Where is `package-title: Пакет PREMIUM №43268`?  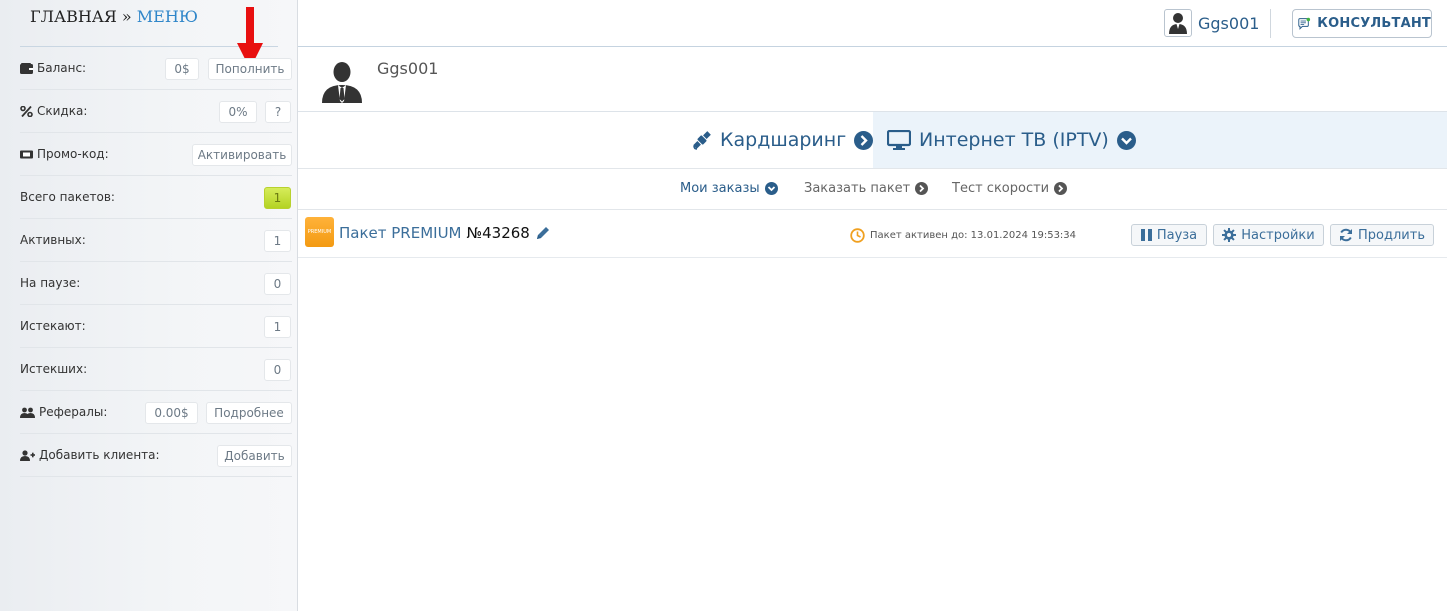 package-title: Пакет PREMIUM №43268 is located at coordinates (445, 233).